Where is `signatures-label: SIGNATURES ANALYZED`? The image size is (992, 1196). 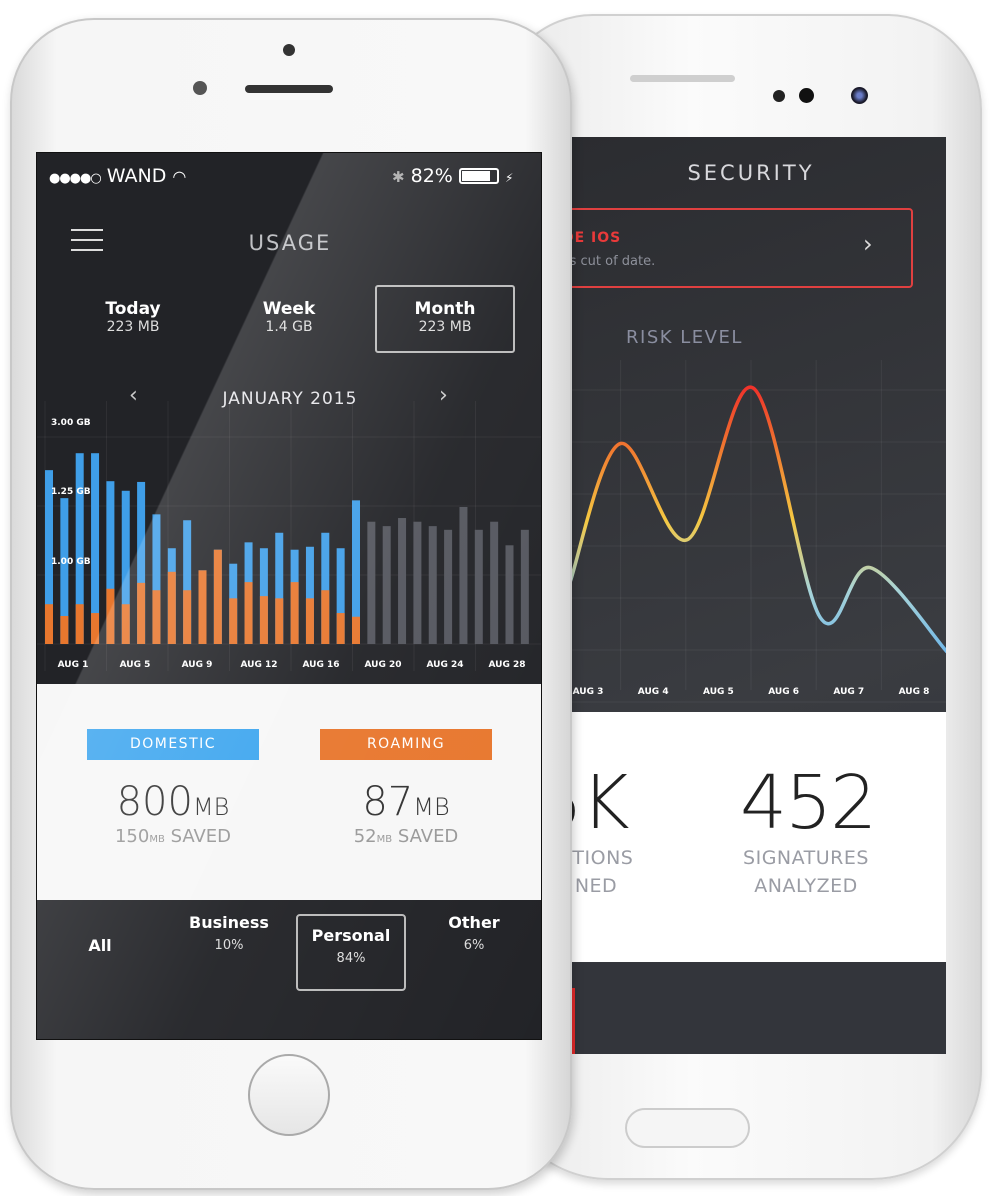 signatures-label: SIGNATURES ANALYZED is located at coordinates (806, 872).